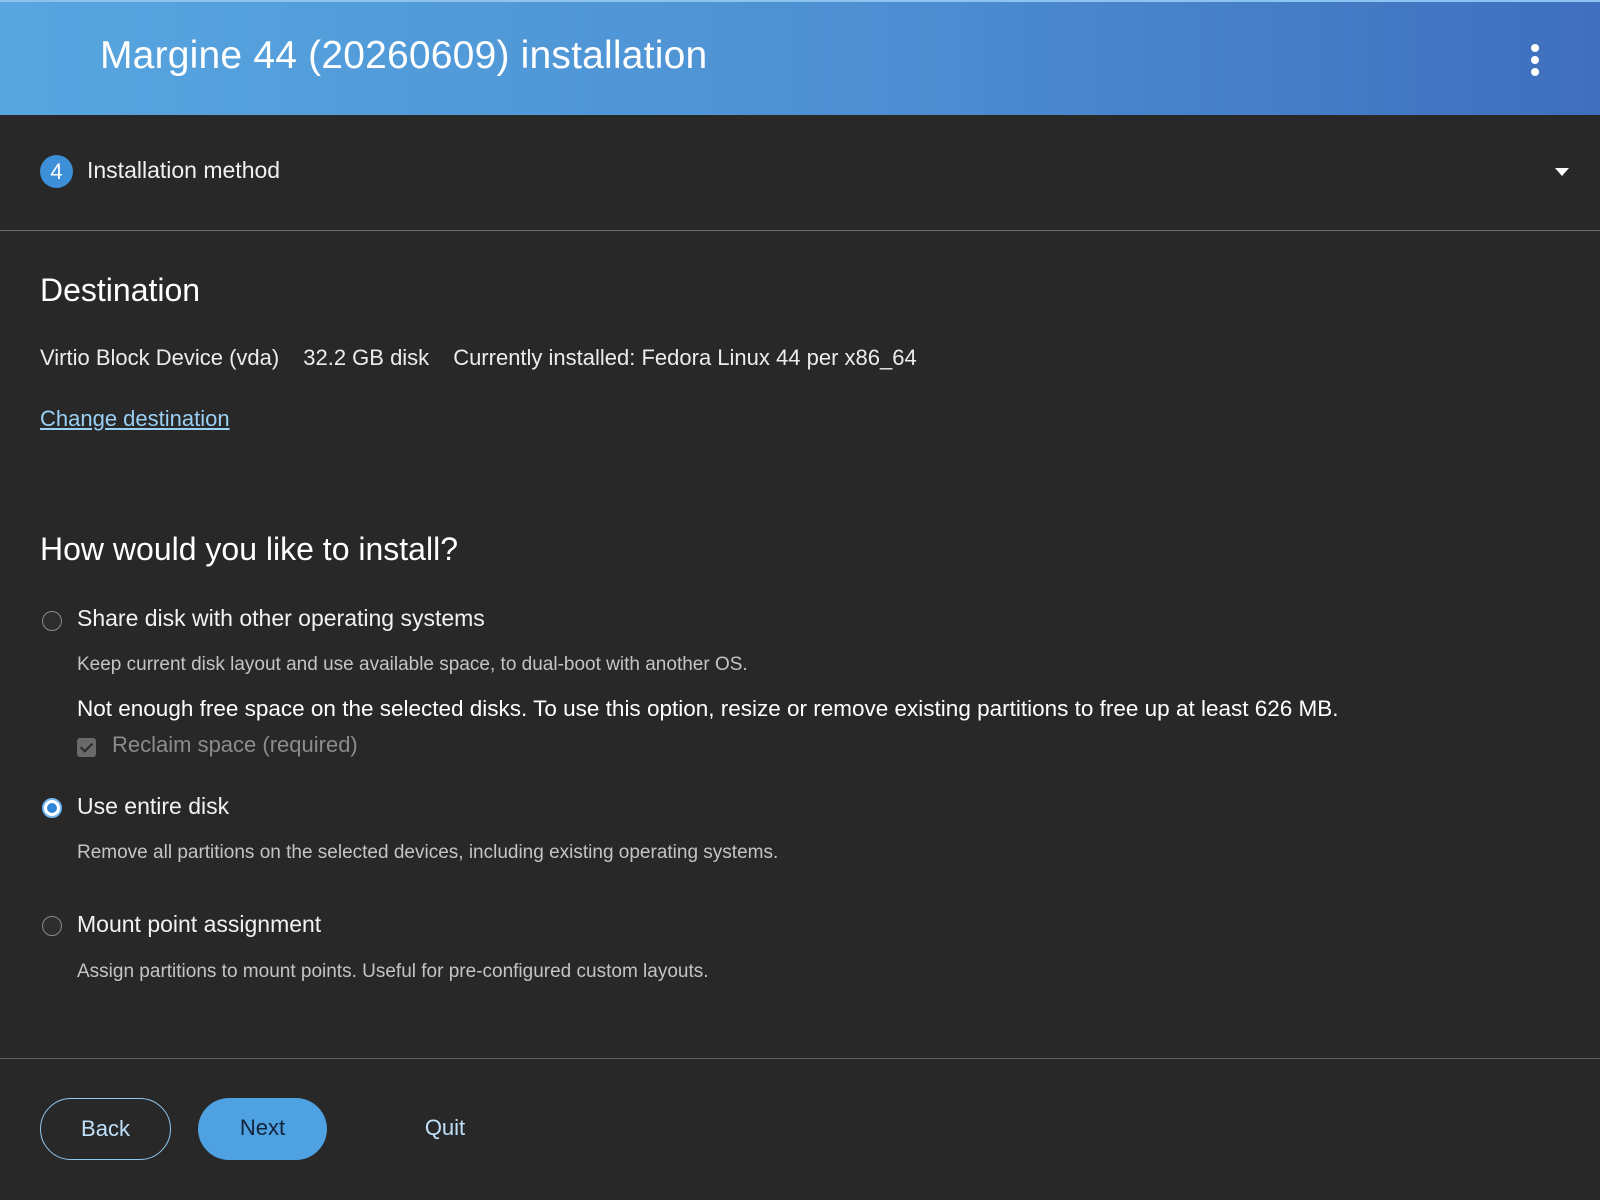 The height and width of the screenshot is (1200, 1600). I want to click on footer-divider, so click(800, 1058).